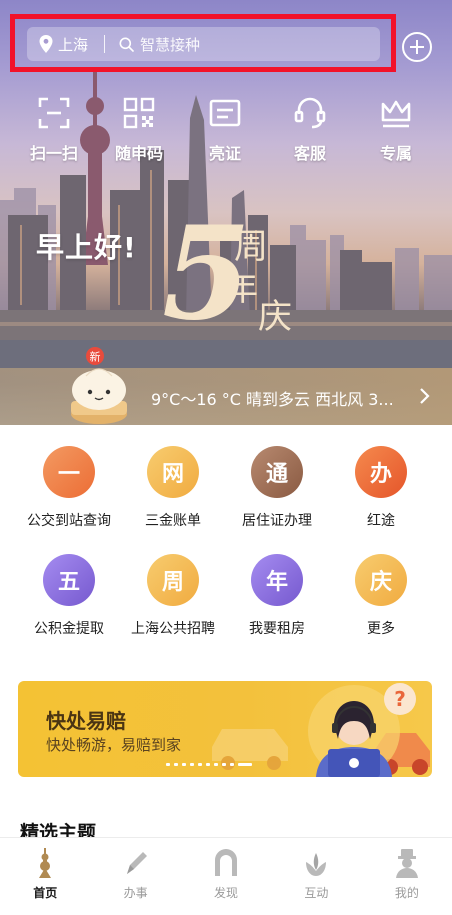 The image size is (452, 915). I want to click on home-tower-icon, so click(45, 863).